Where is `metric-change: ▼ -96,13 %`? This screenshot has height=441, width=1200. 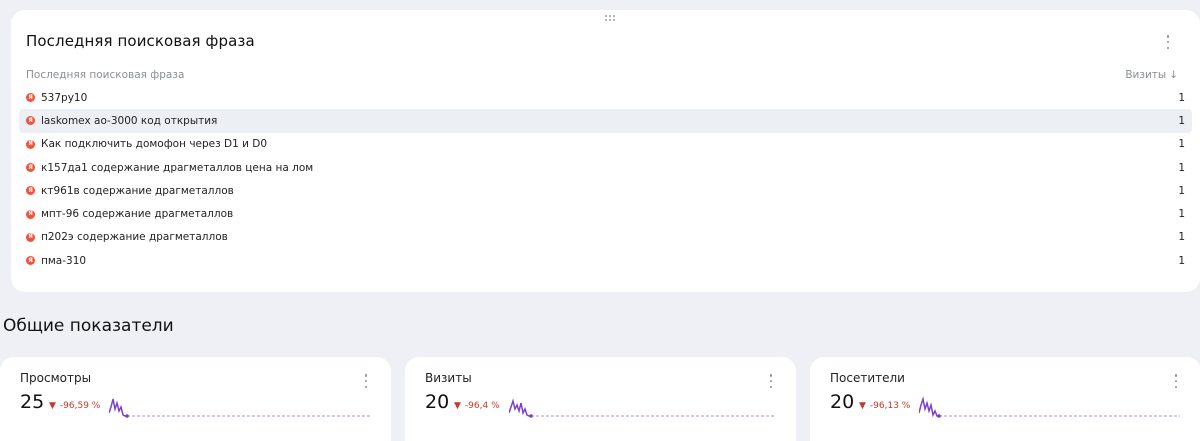 metric-change: ▼ -96,13 % is located at coordinates (884, 406).